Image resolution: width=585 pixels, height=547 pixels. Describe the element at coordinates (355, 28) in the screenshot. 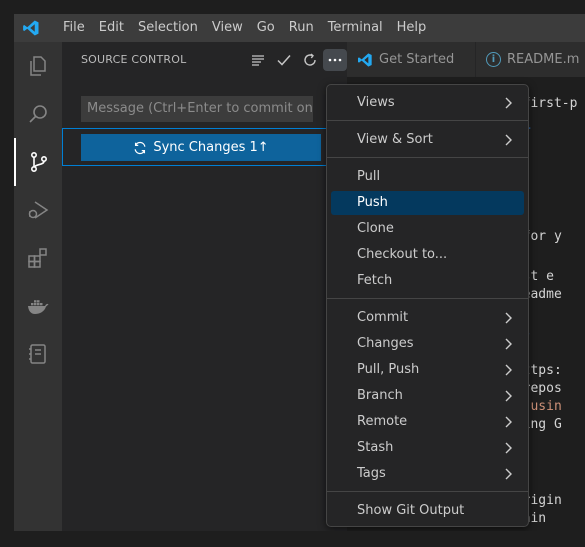

I see `menu-terminal: Terminal` at that location.